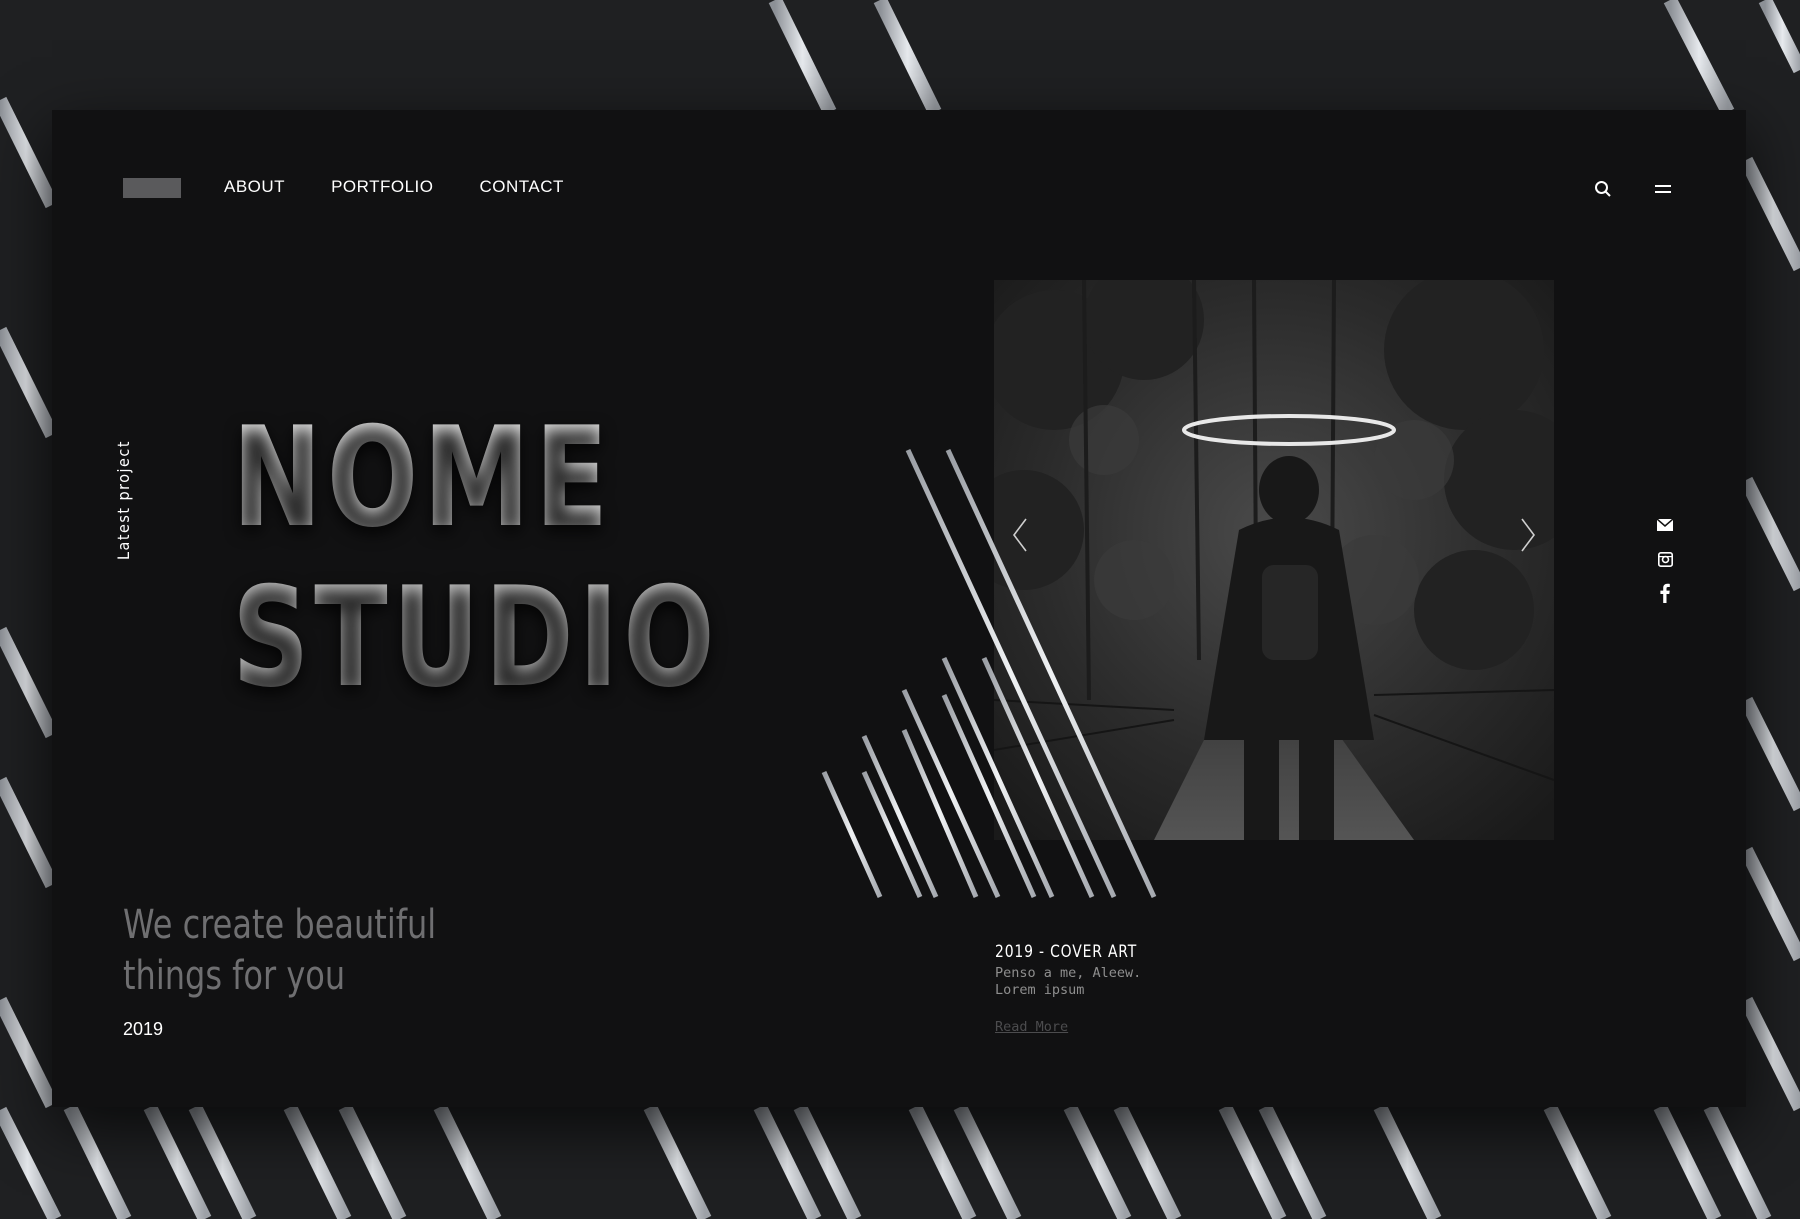 The image size is (1800, 1219). I want to click on project-description-line2: Lorem ipsum, so click(1040, 990).